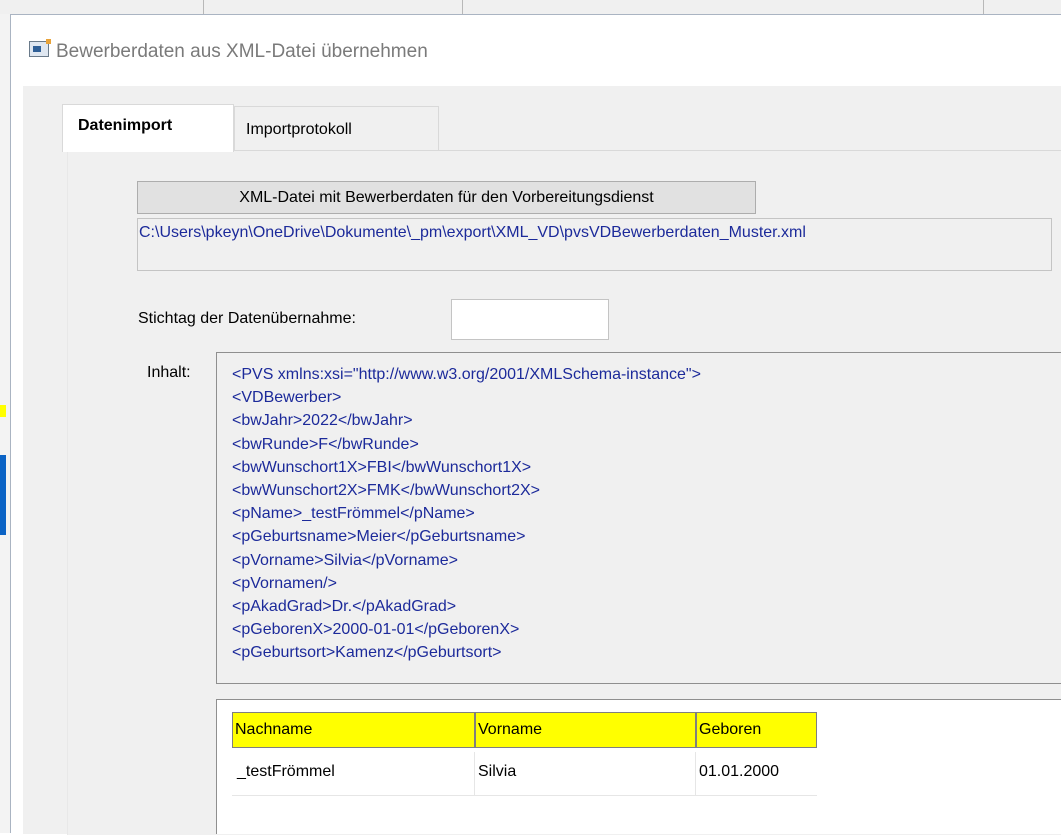  I want to click on xml-line: <bwWunschort2X>FMK</bwWunschort2X>, so click(386, 491).